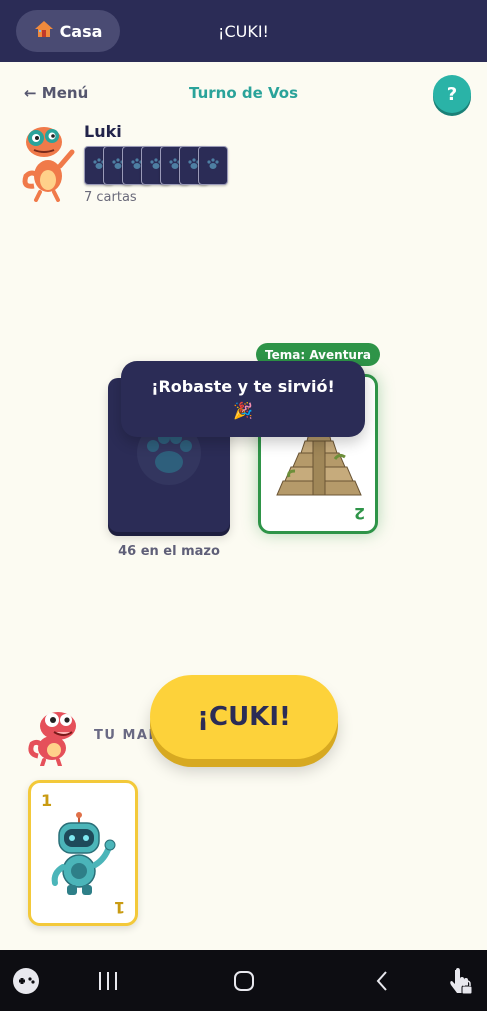 The image size is (487, 1011). What do you see at coordinates (169, 551) in the screenshot?
I see `deck-count: 46 en el mazo` at bounding box center [169, 551].